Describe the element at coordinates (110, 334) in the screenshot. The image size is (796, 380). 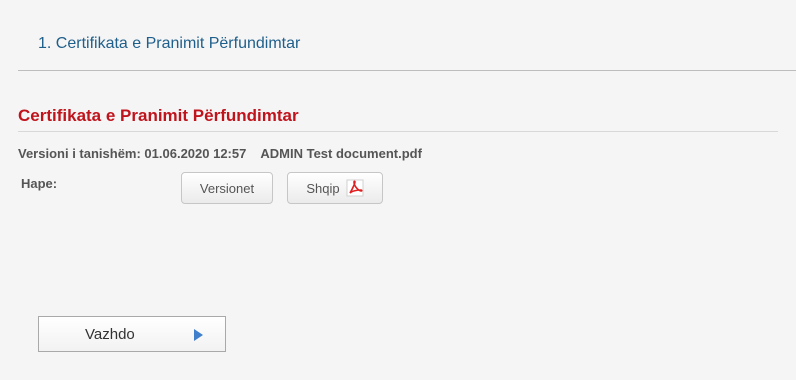
I see `continue-button-label: Vazhdo` at that location.